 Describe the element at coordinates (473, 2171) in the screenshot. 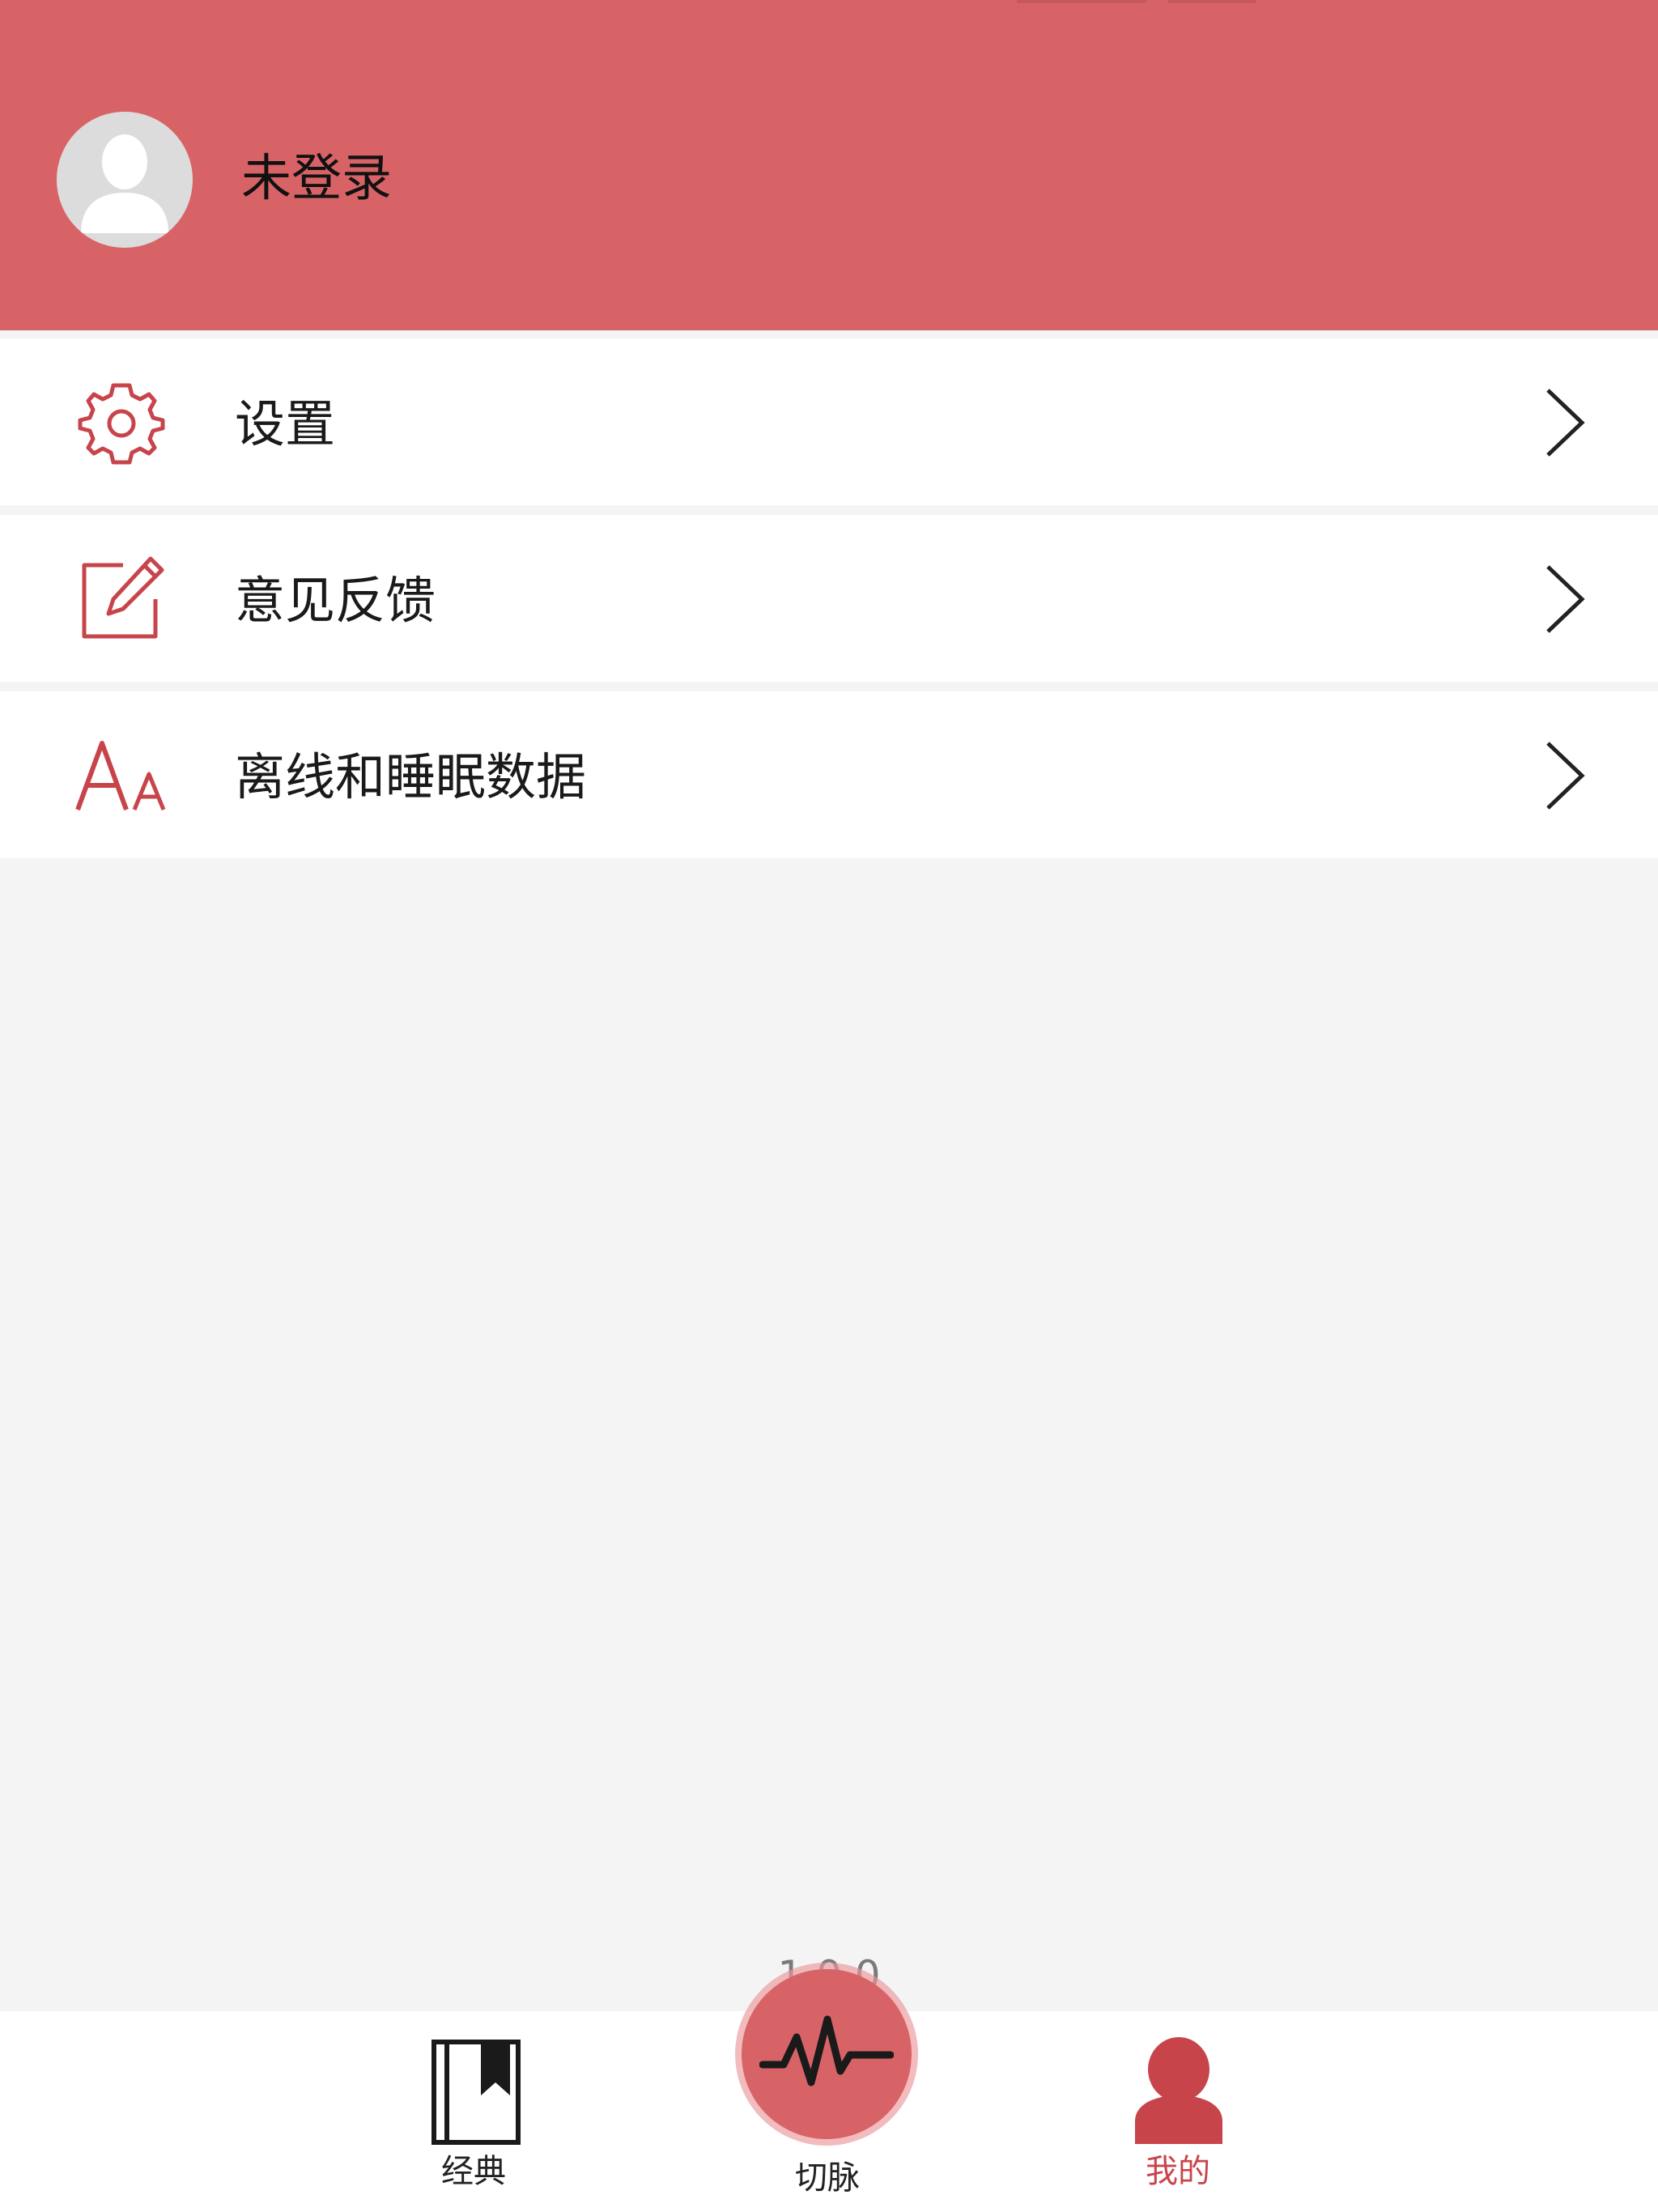

I see `tab-label: 经典` at that location.